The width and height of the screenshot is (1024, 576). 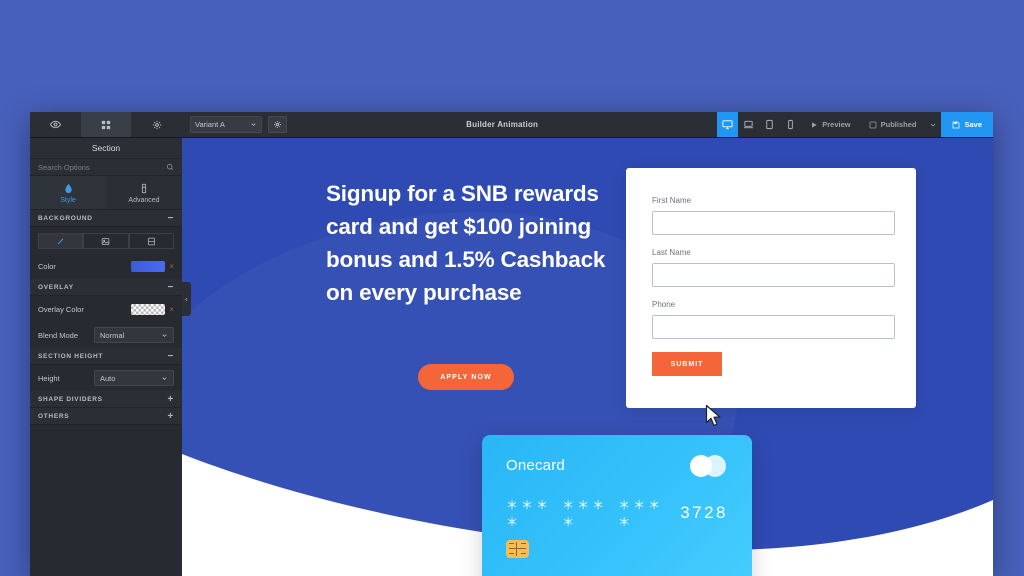 I want to click on save-disk-icon, so click(x=956, y=124).